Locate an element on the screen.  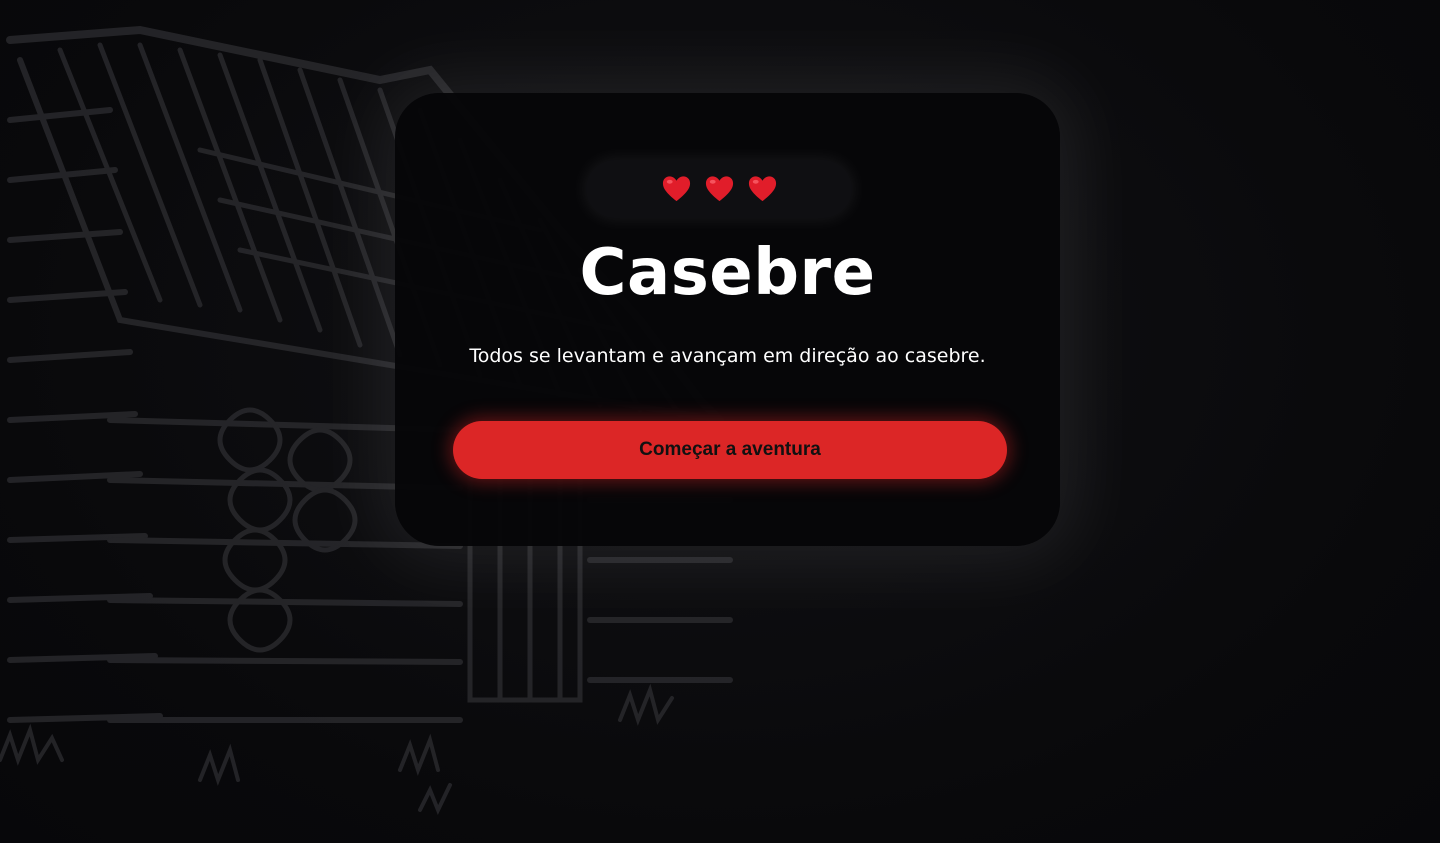
lives-indicator is located at coordinates (719, 189).